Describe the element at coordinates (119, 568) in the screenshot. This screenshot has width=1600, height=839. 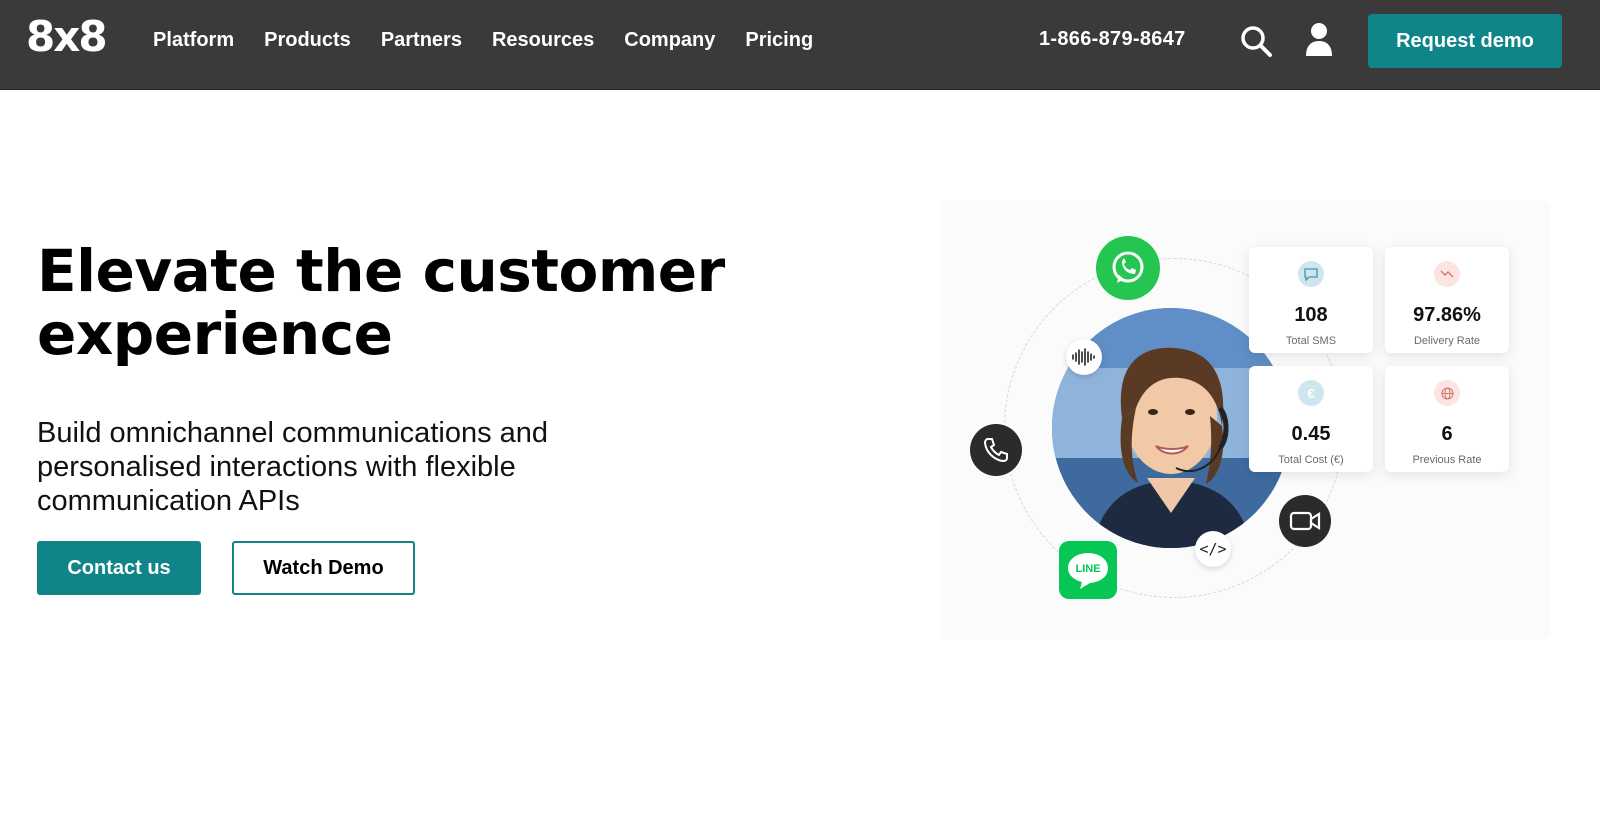
I see `contact-us-button: Contact us` at that location.